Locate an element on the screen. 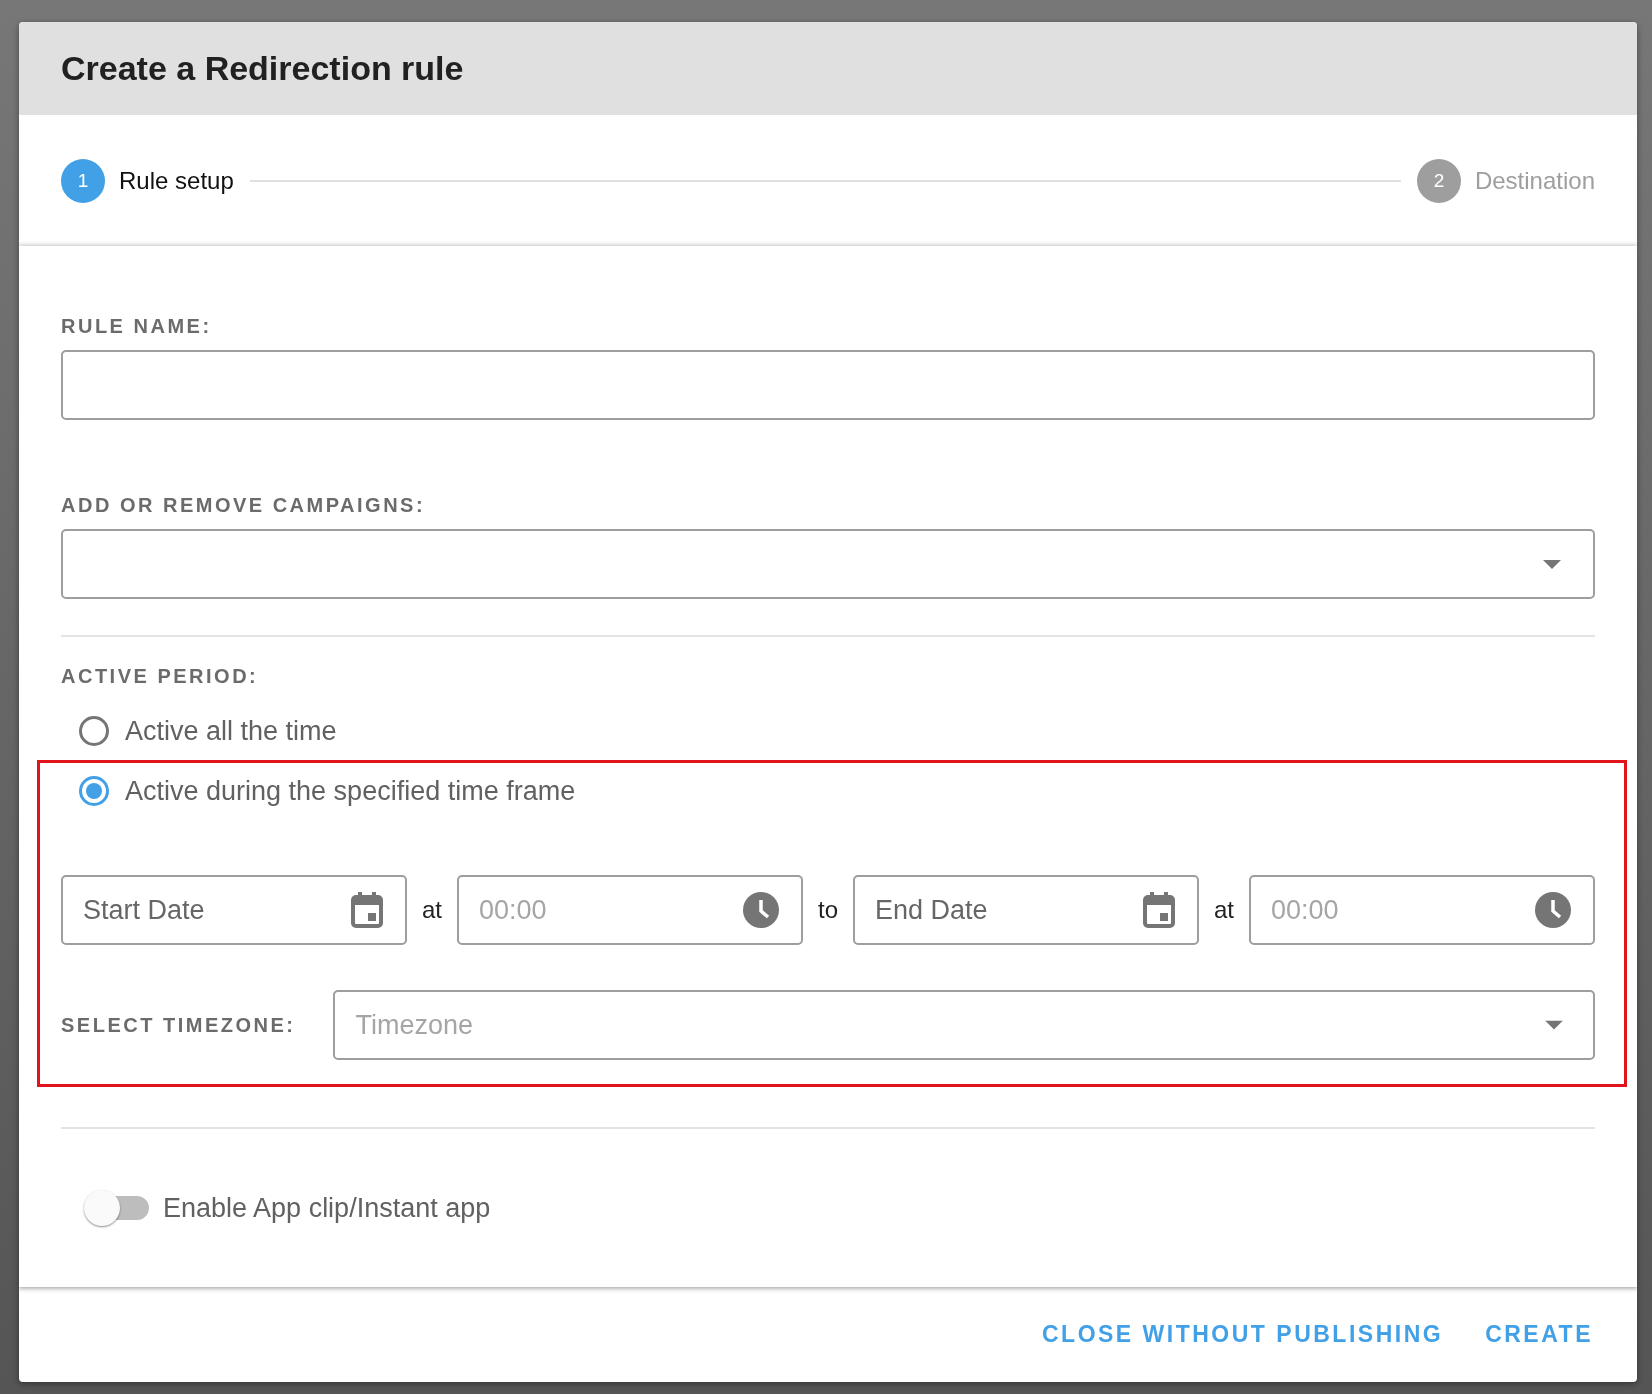 The height and width of the screenshot is (1394, 1652). date-field: End Date is located at coordinates (1026, 910).